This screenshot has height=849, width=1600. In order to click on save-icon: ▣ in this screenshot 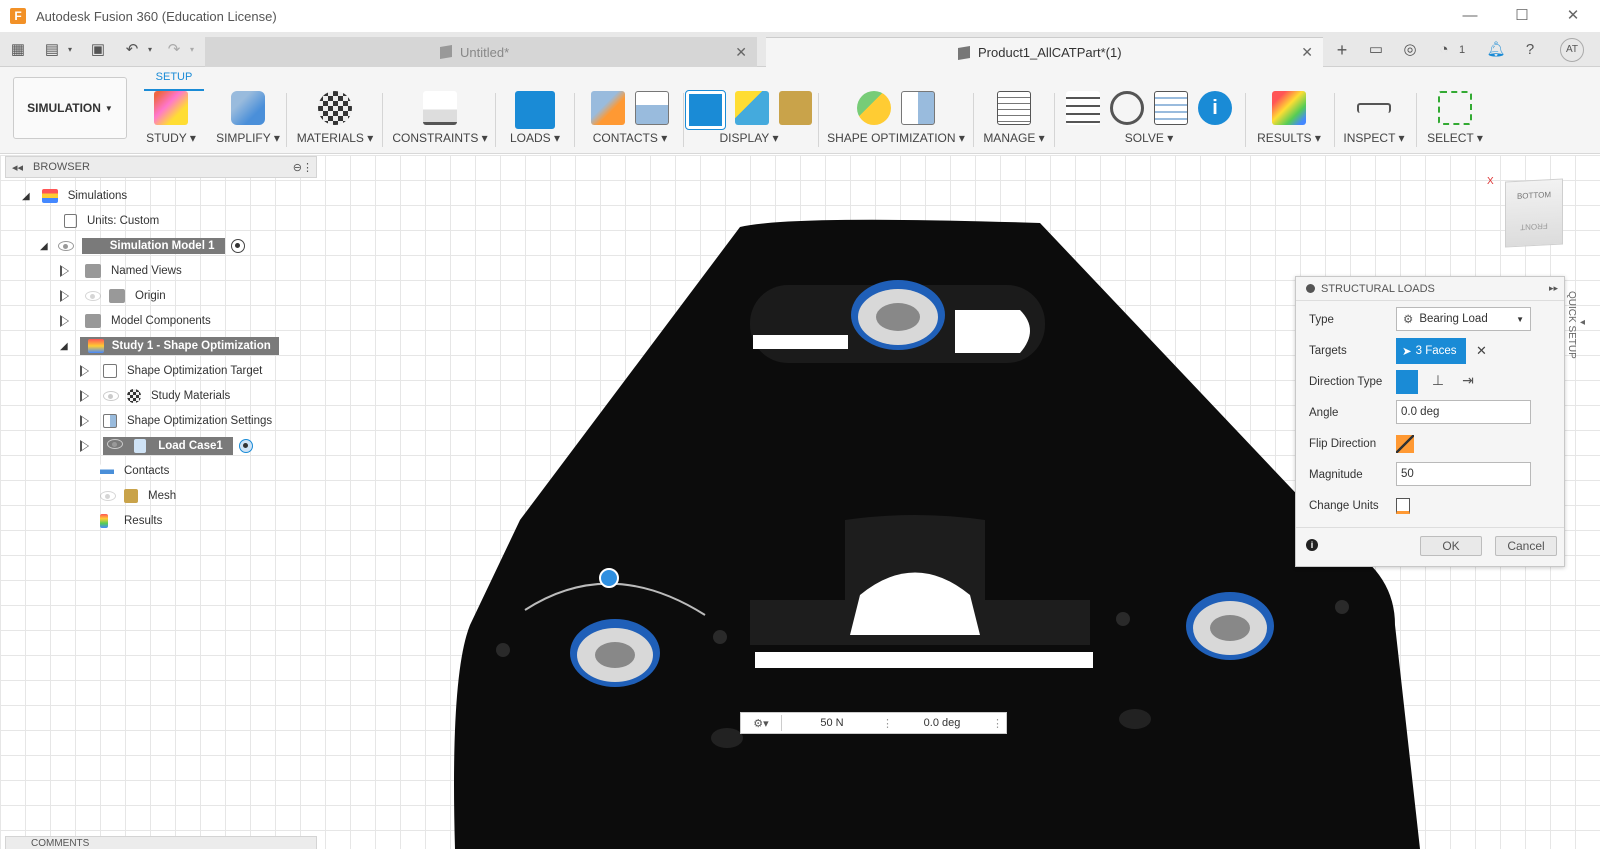, I will do `click(98, 50)`.